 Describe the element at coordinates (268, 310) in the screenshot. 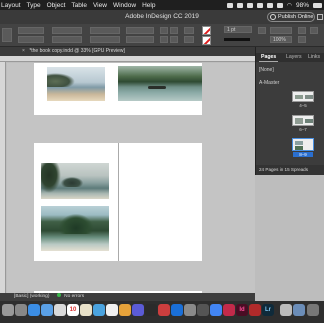

I see `lightroom-icon: Lr` at that location.